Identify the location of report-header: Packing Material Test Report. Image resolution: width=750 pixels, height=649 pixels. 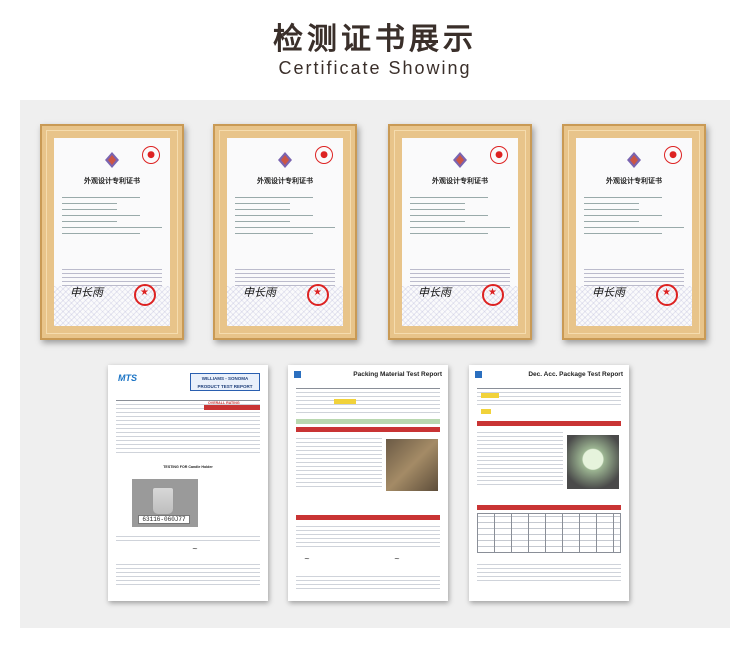
(397, 374).